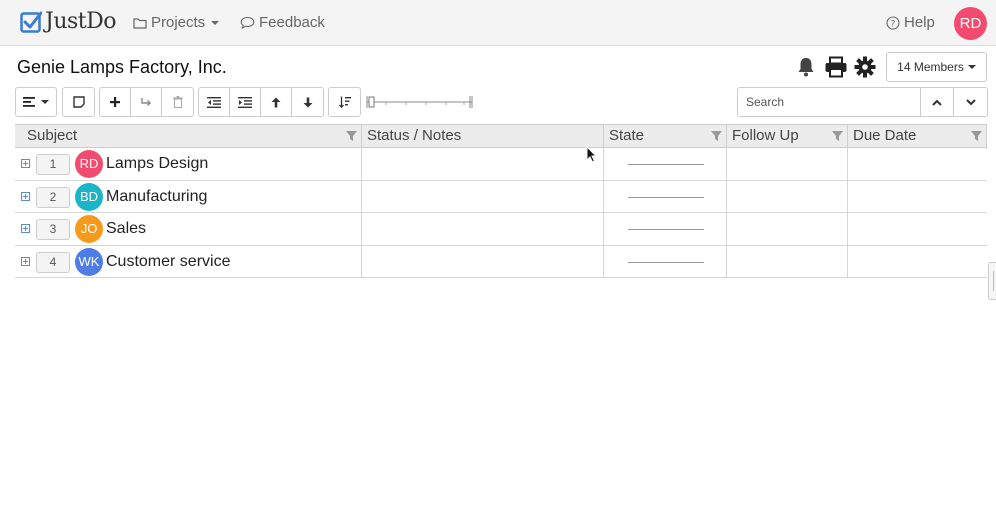 This screenshot has height=517, width=996. I want to click on add-task-button, so click(115, 102).